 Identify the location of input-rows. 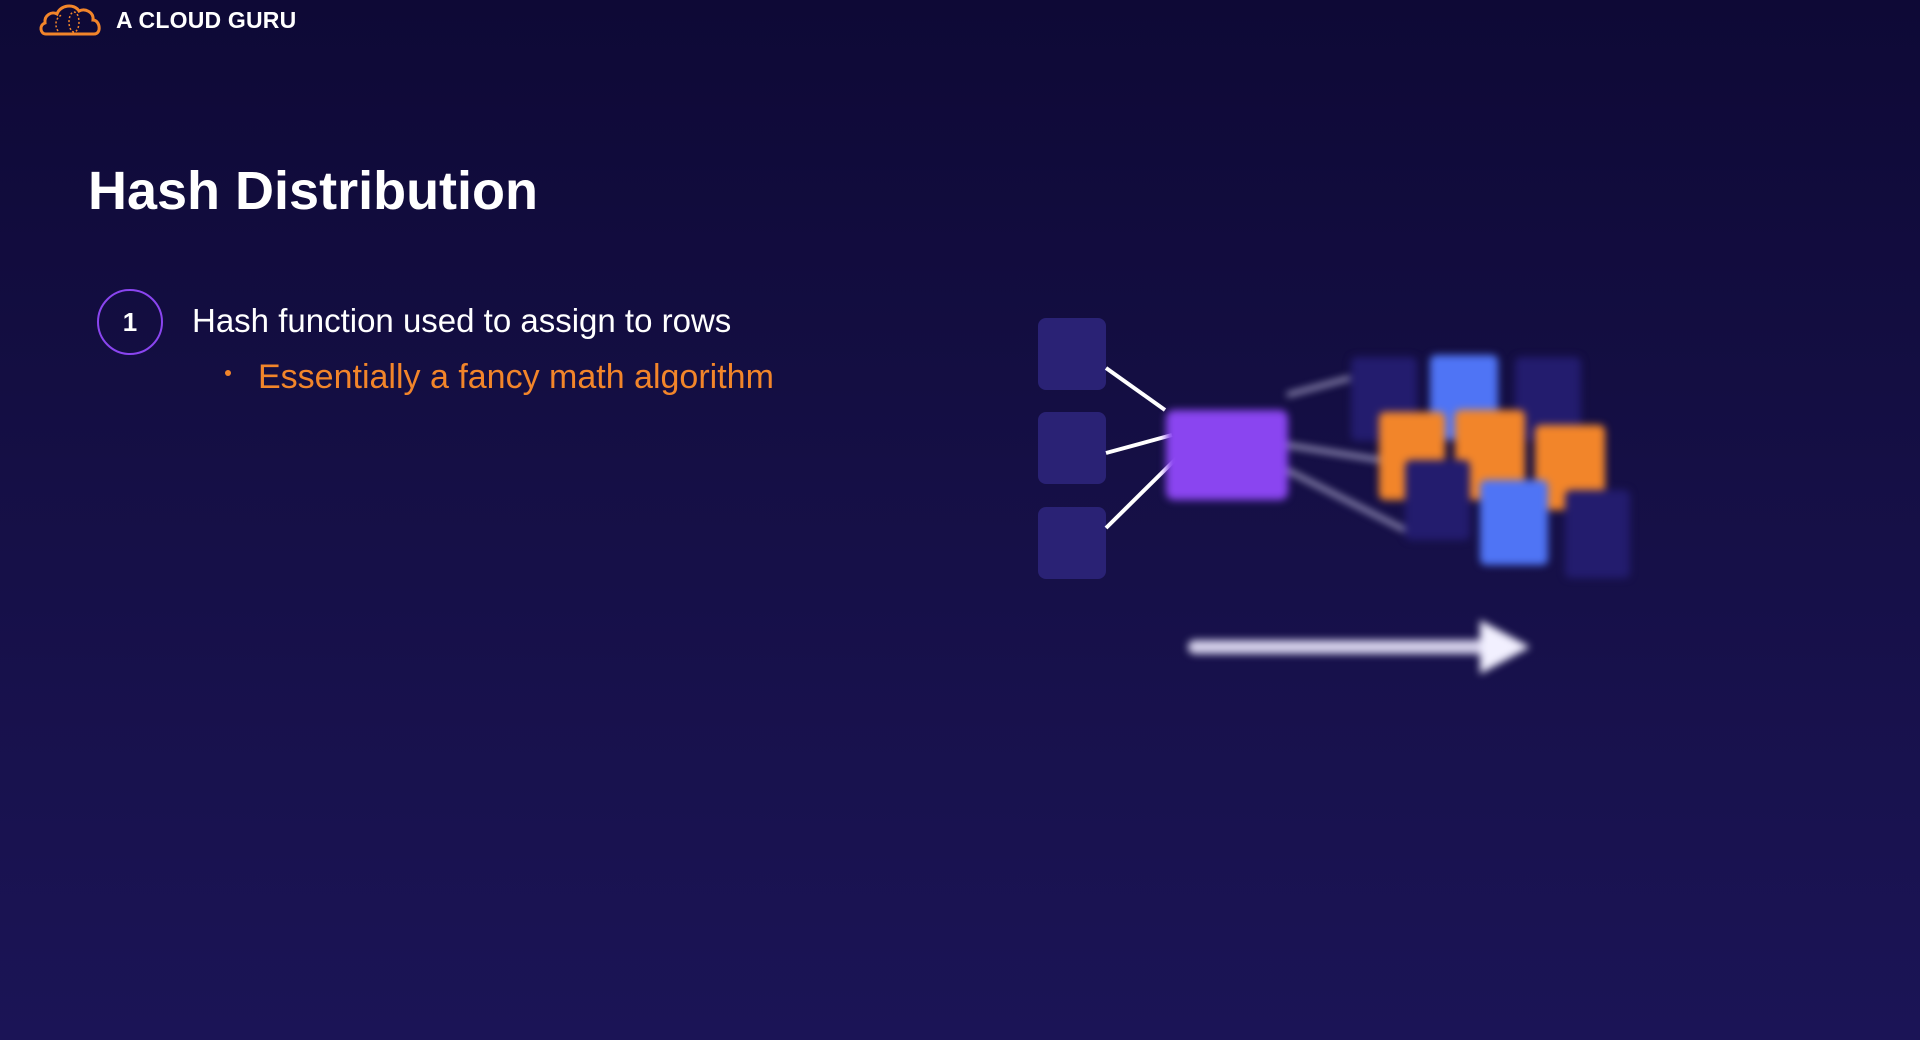
(1072, 448).